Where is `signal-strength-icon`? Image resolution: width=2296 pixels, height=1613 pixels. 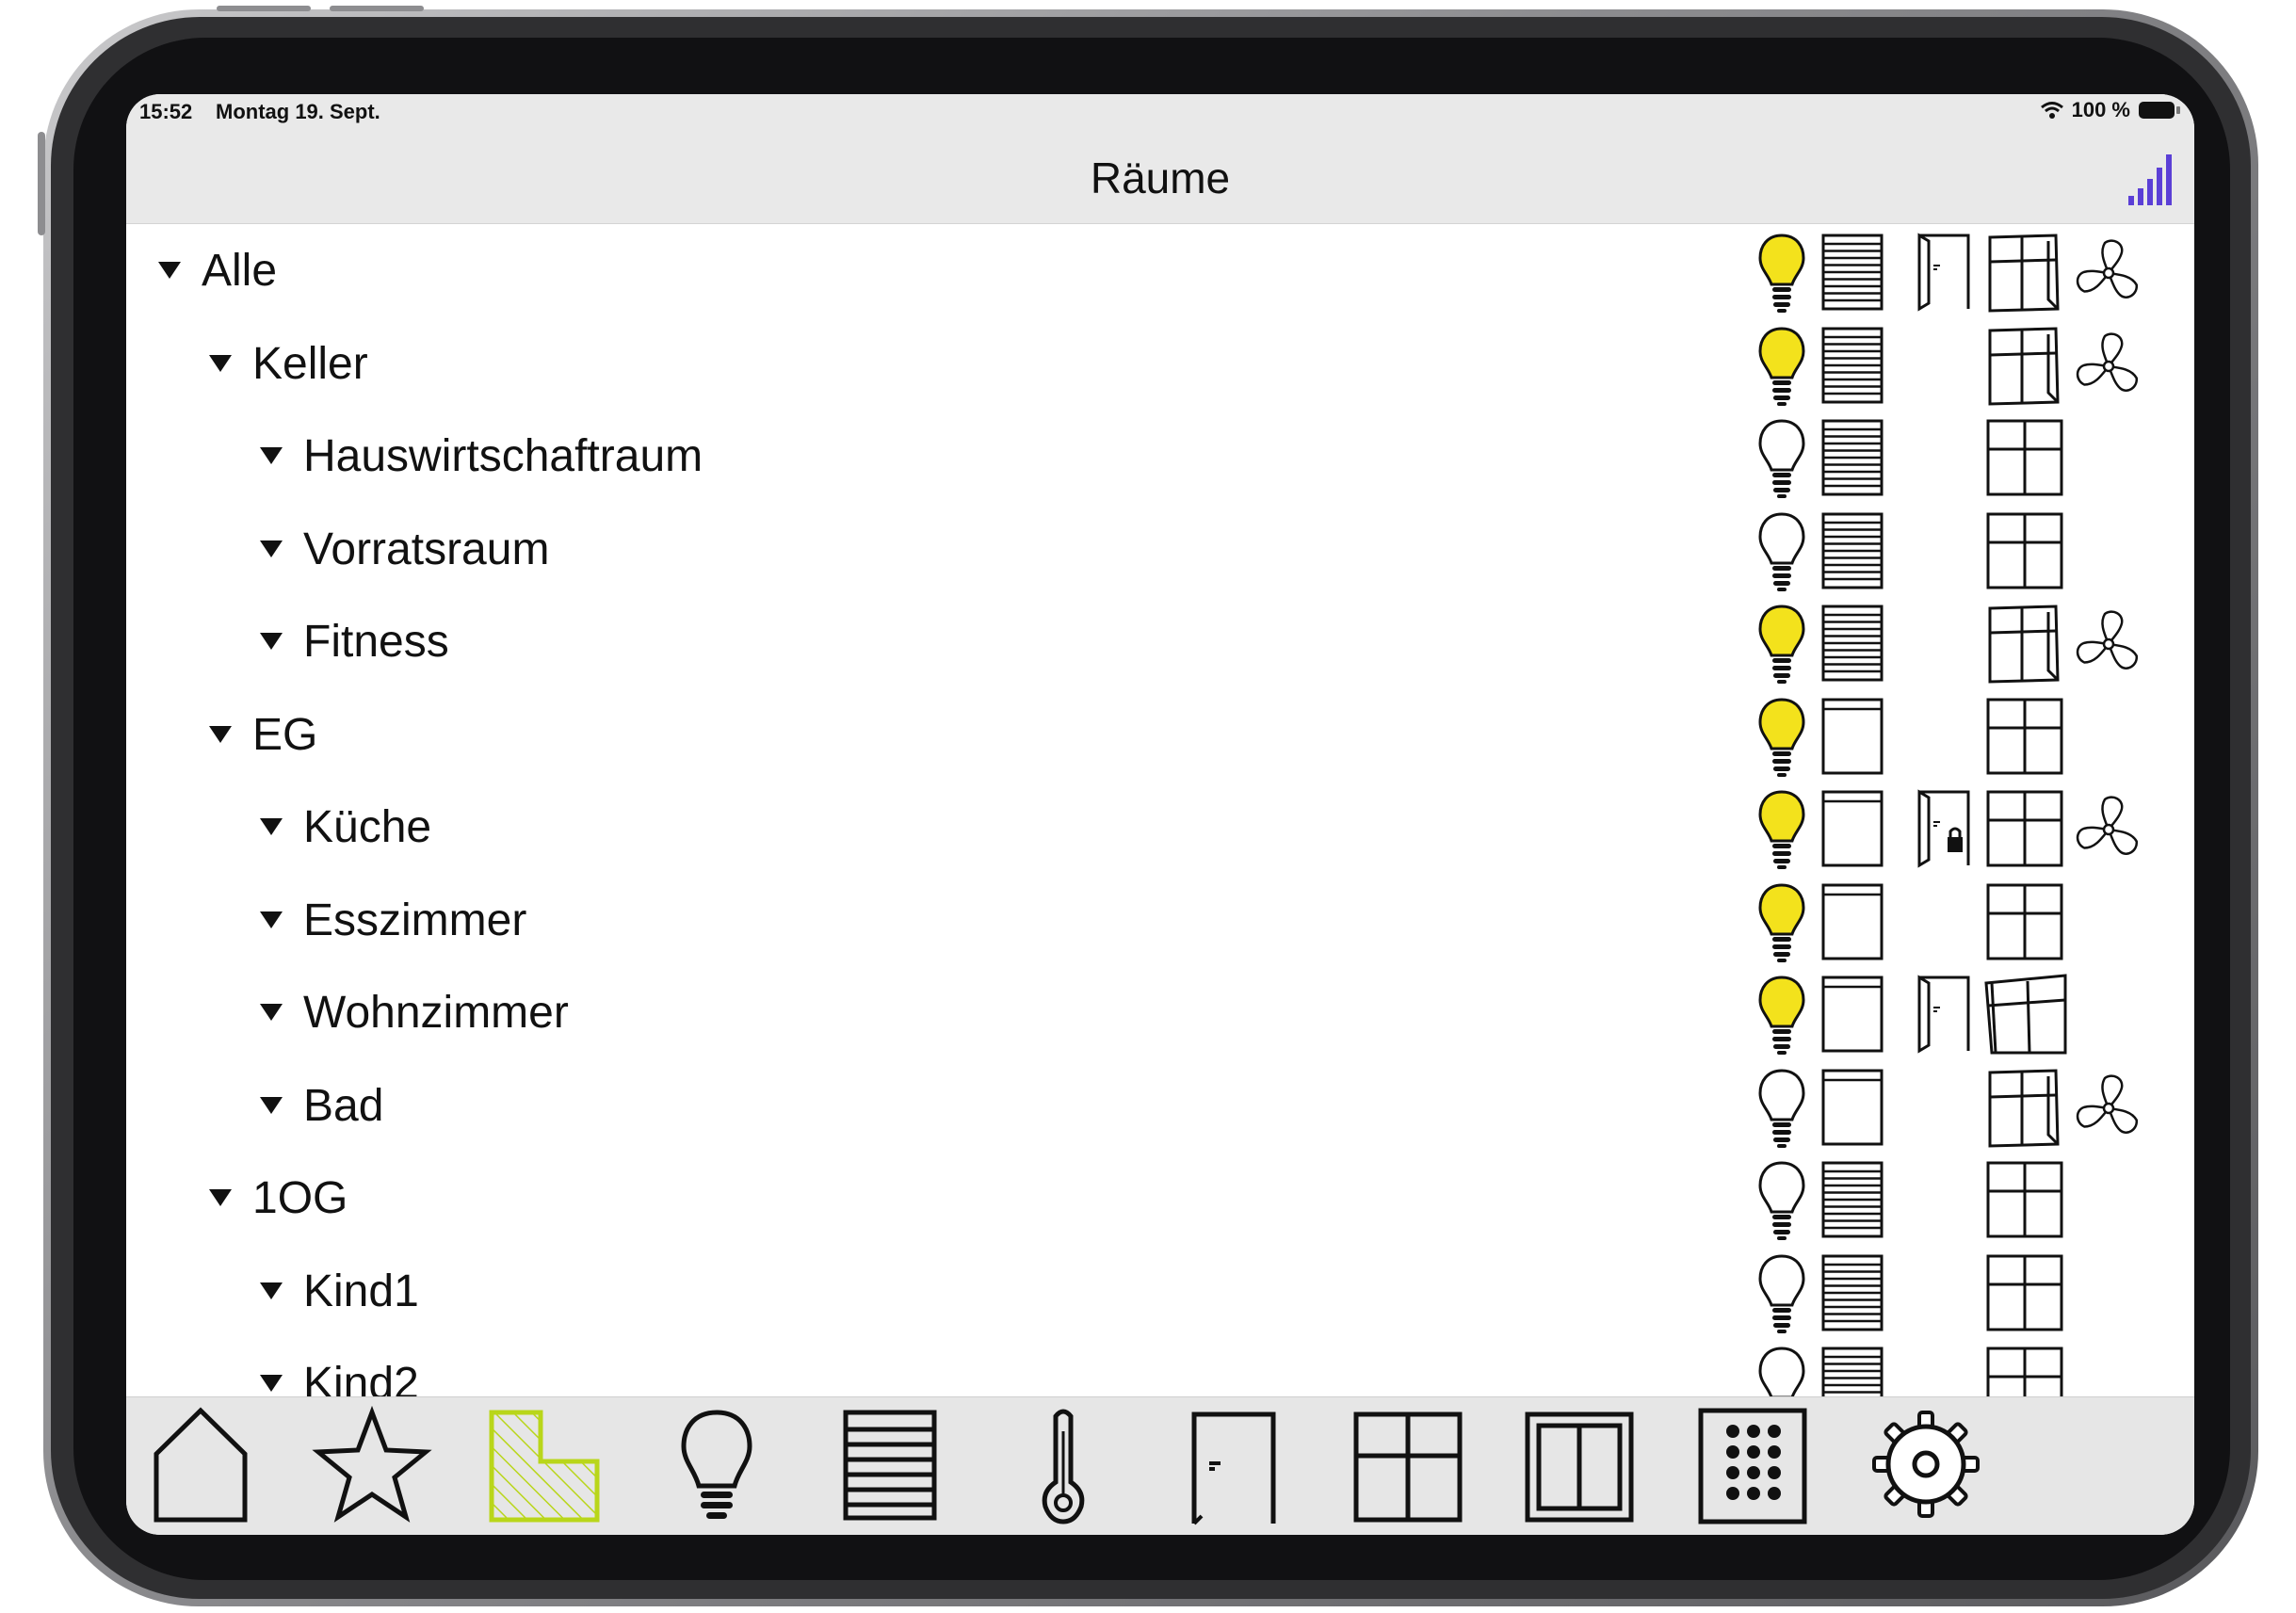
signal-strength-icon is located at coordinates (2151, 177).